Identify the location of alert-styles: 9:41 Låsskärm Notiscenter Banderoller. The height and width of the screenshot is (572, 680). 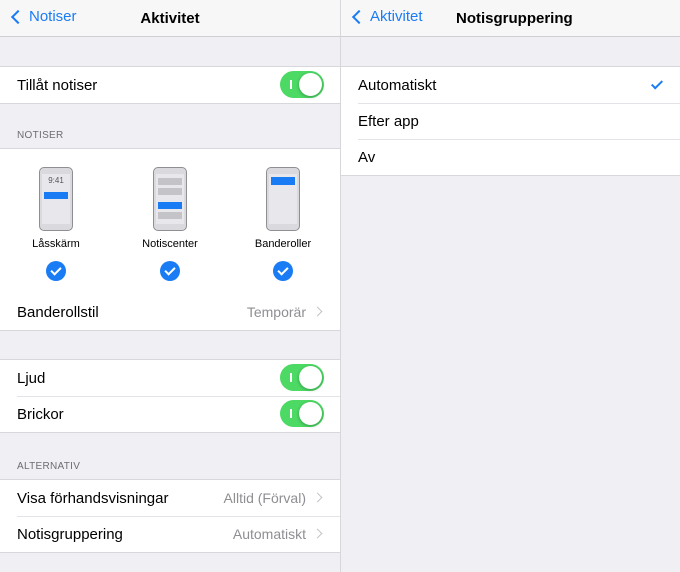
(170, 221).